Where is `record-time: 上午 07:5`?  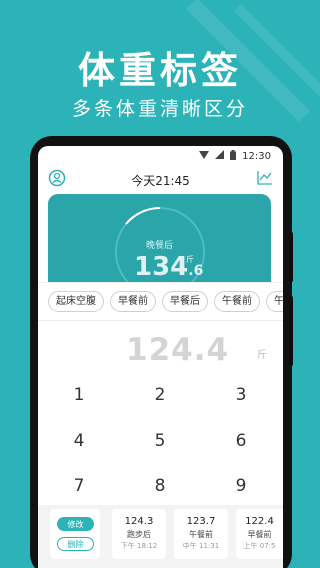
record-time: 上午 07:5 is located at coordinates (259, 546).